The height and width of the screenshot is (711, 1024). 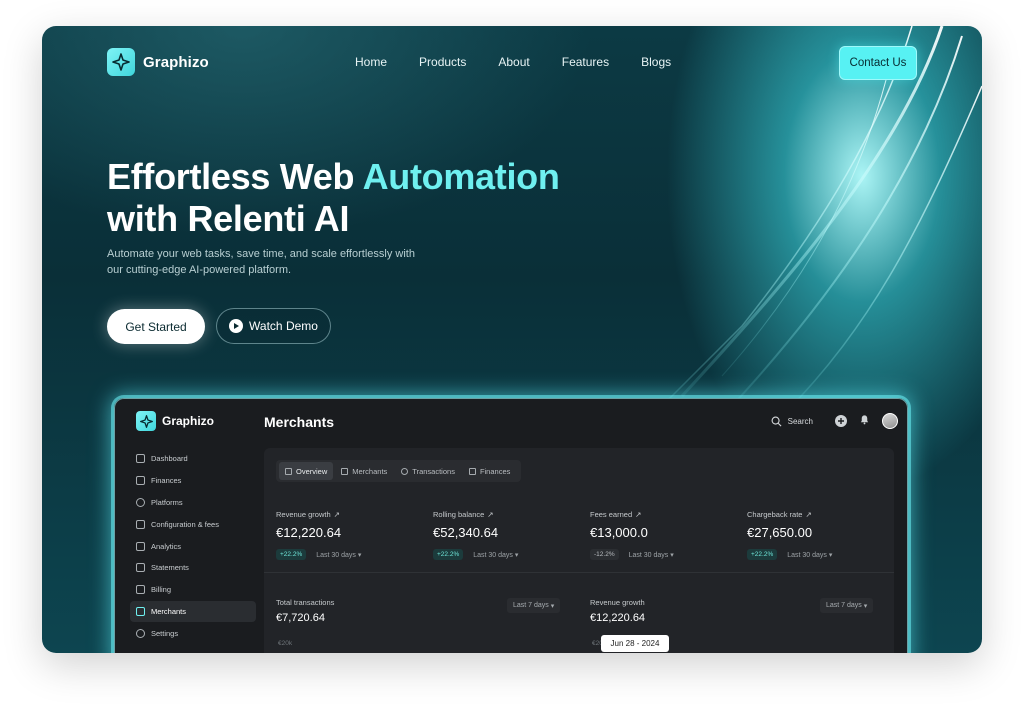 What do you see at coordinates (472, 471) in the screenshot?
I see `wallet-icon` at bounding box center [472, 471].